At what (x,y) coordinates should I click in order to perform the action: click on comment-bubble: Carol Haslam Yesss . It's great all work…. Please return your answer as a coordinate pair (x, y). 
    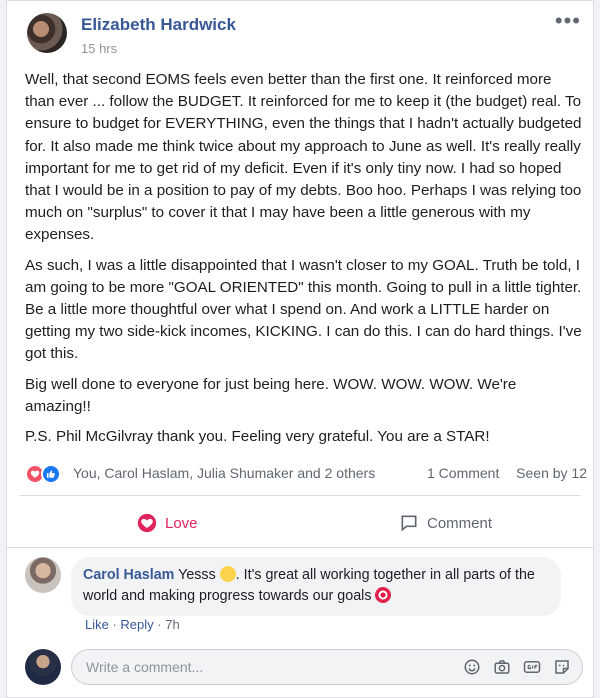
    Looking at the image, I should click on (316, 586).